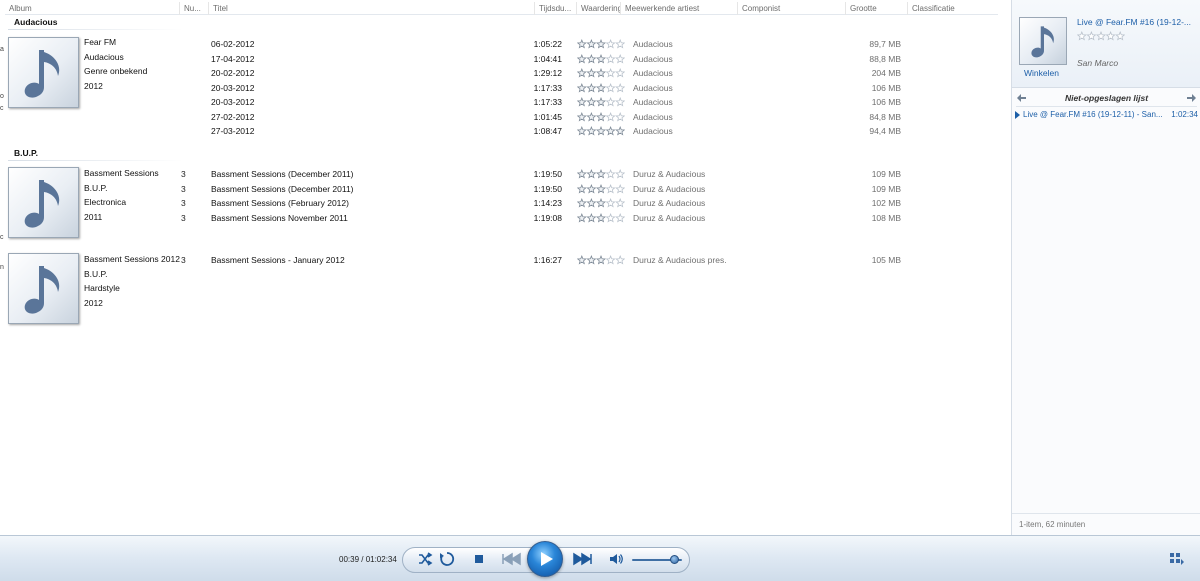 The height and width of the screenshot is (581, 1200). I want to click on now-playing-rating, so click(1101, 37).